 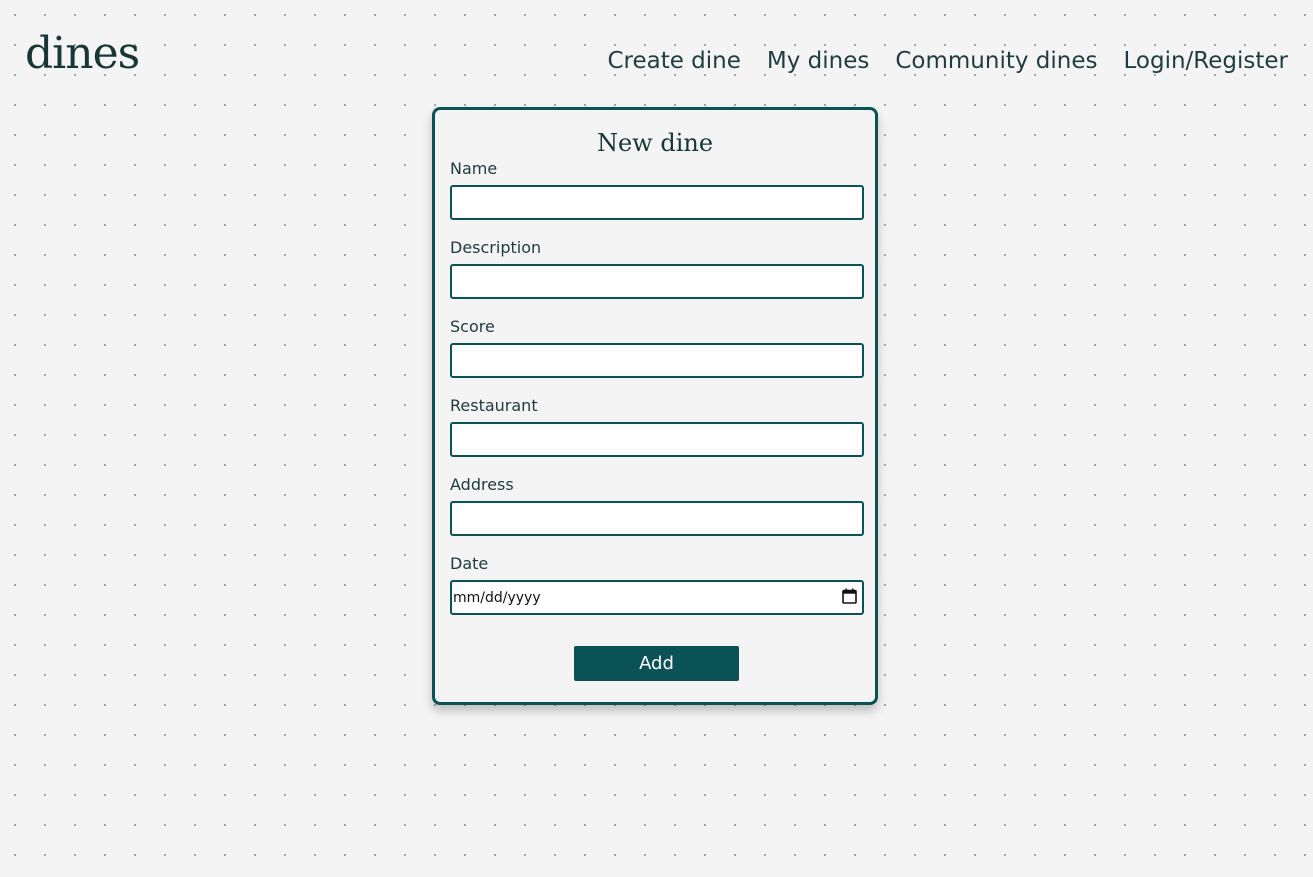 I want to click on date-label: Date, so click(x=469, y=563).